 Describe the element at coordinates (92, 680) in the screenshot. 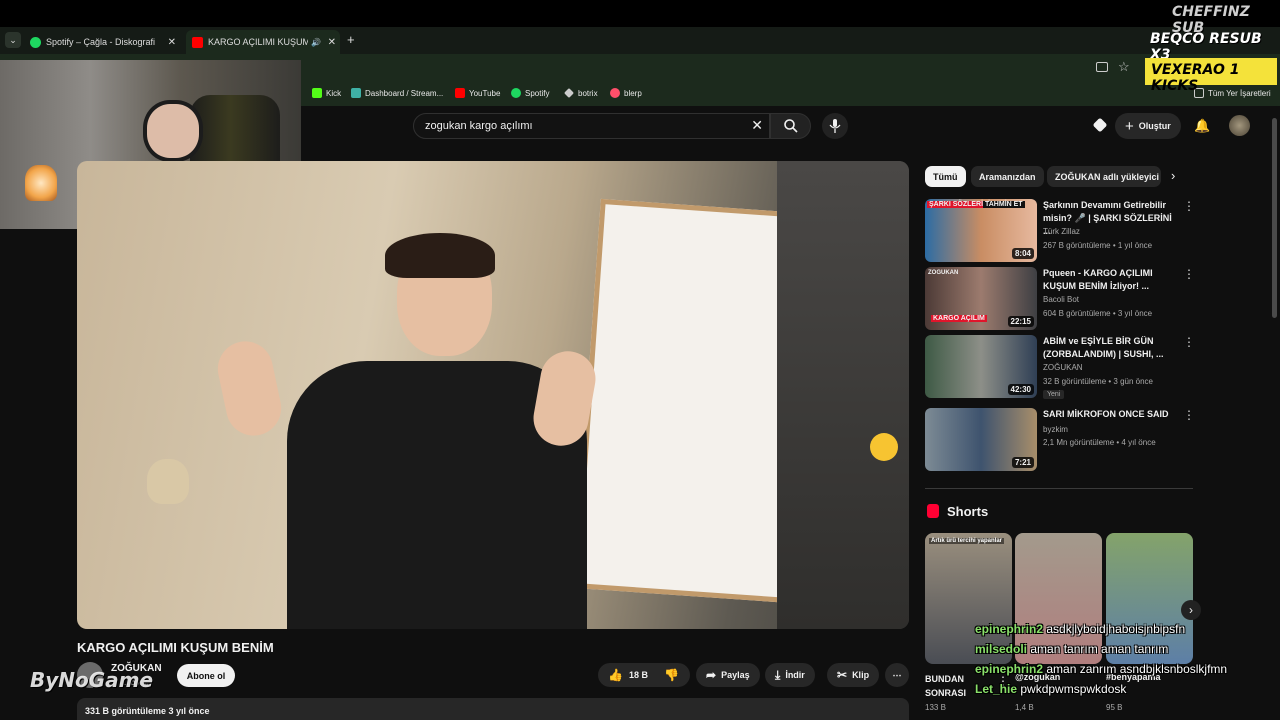

I see `watermark: ByNoGame` at that location.